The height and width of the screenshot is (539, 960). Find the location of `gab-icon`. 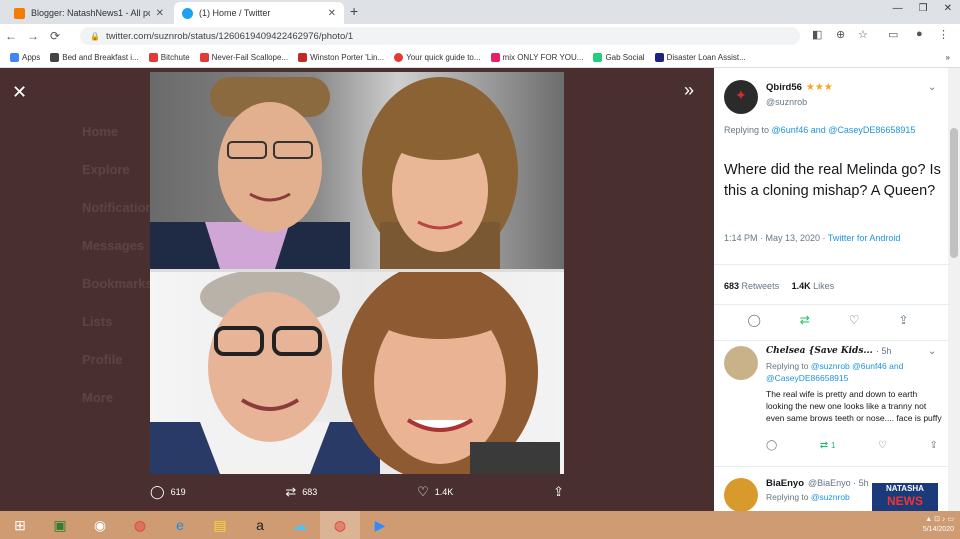

gab-icon is located at coordinates (598, 57).